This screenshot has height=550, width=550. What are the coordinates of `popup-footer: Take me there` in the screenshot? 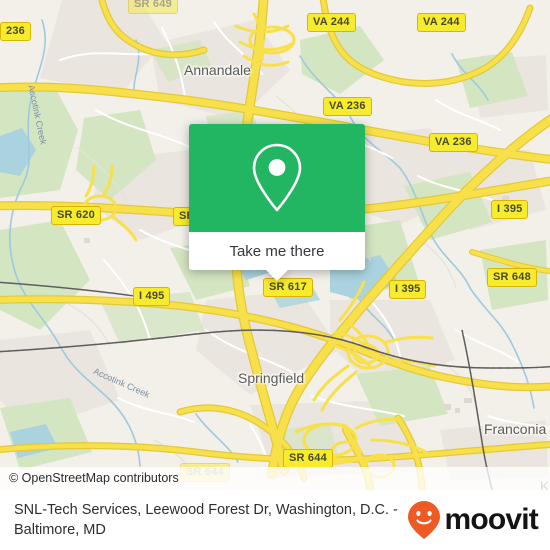 It's located at (277, 256).